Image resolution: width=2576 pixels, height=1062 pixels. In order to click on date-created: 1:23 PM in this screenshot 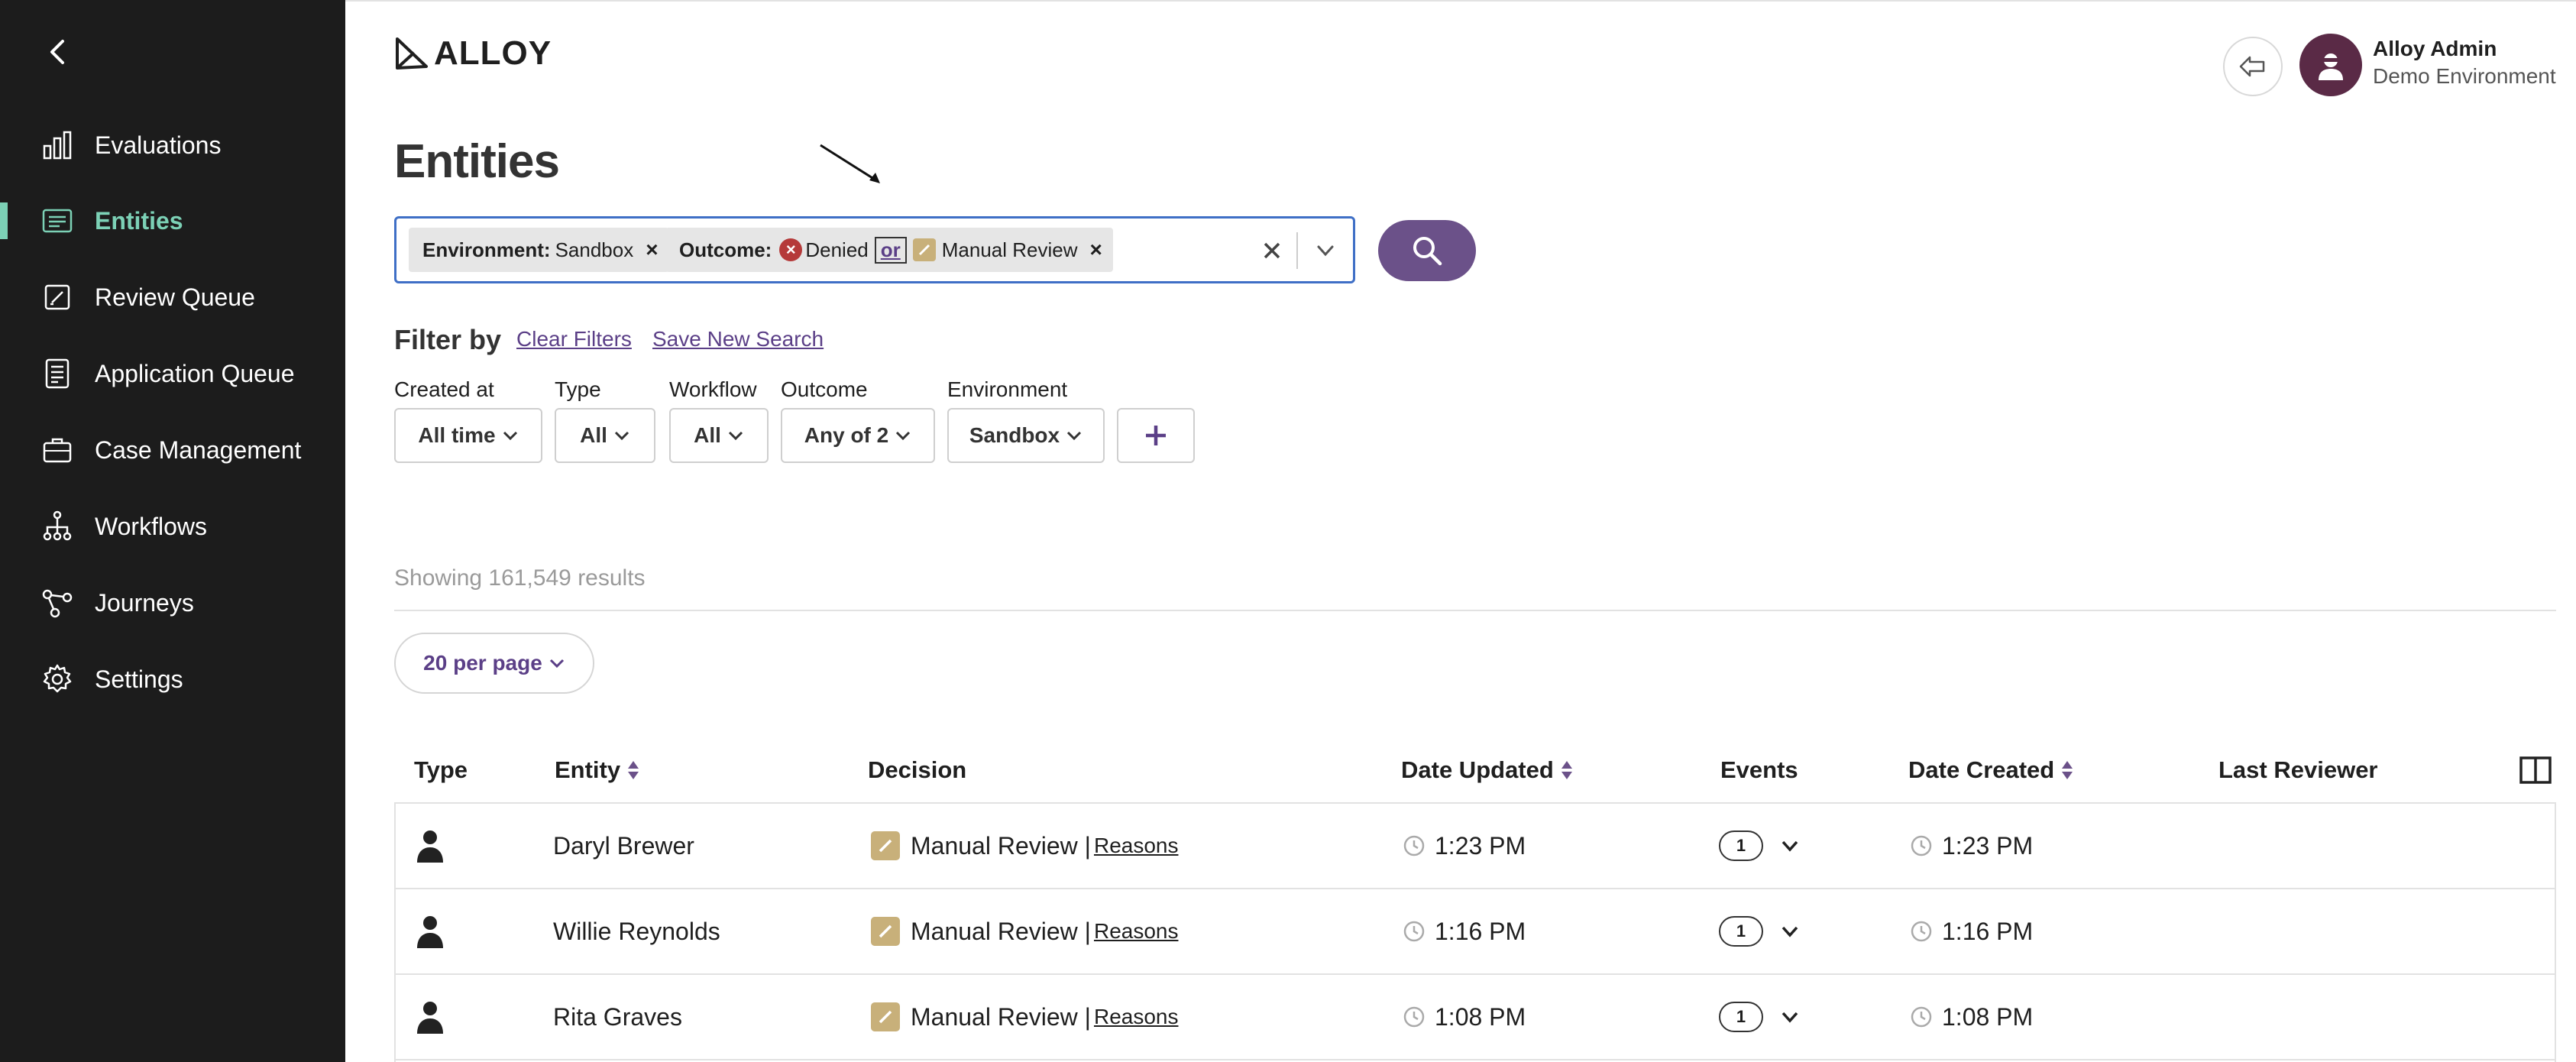, I will do `click(1988, 845)`.